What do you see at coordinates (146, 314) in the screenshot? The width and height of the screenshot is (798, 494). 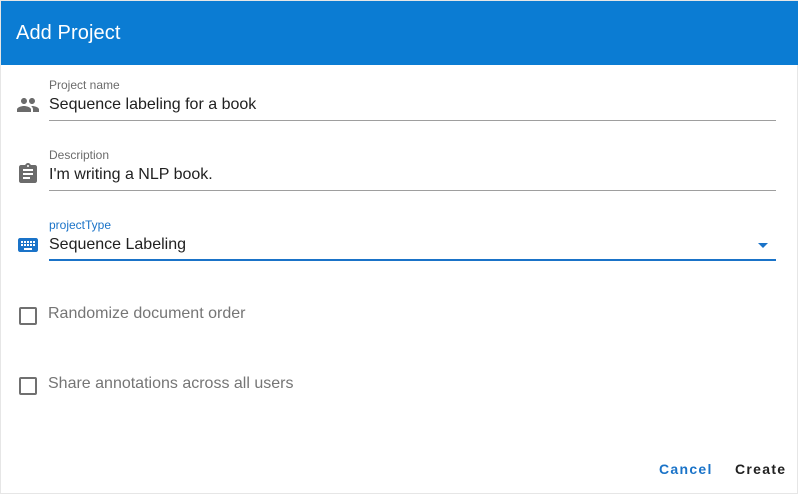 I see `randomize-order-label: Randomize document order` at bounding box center [146, 314].